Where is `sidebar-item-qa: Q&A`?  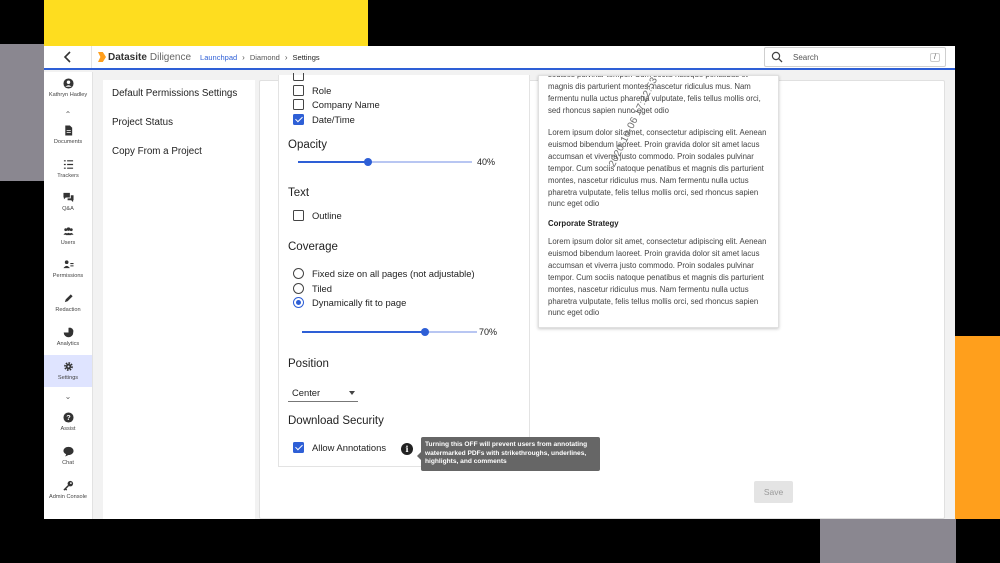
sidebar-item-qa: Q&A is located at coordinates (68, 202).